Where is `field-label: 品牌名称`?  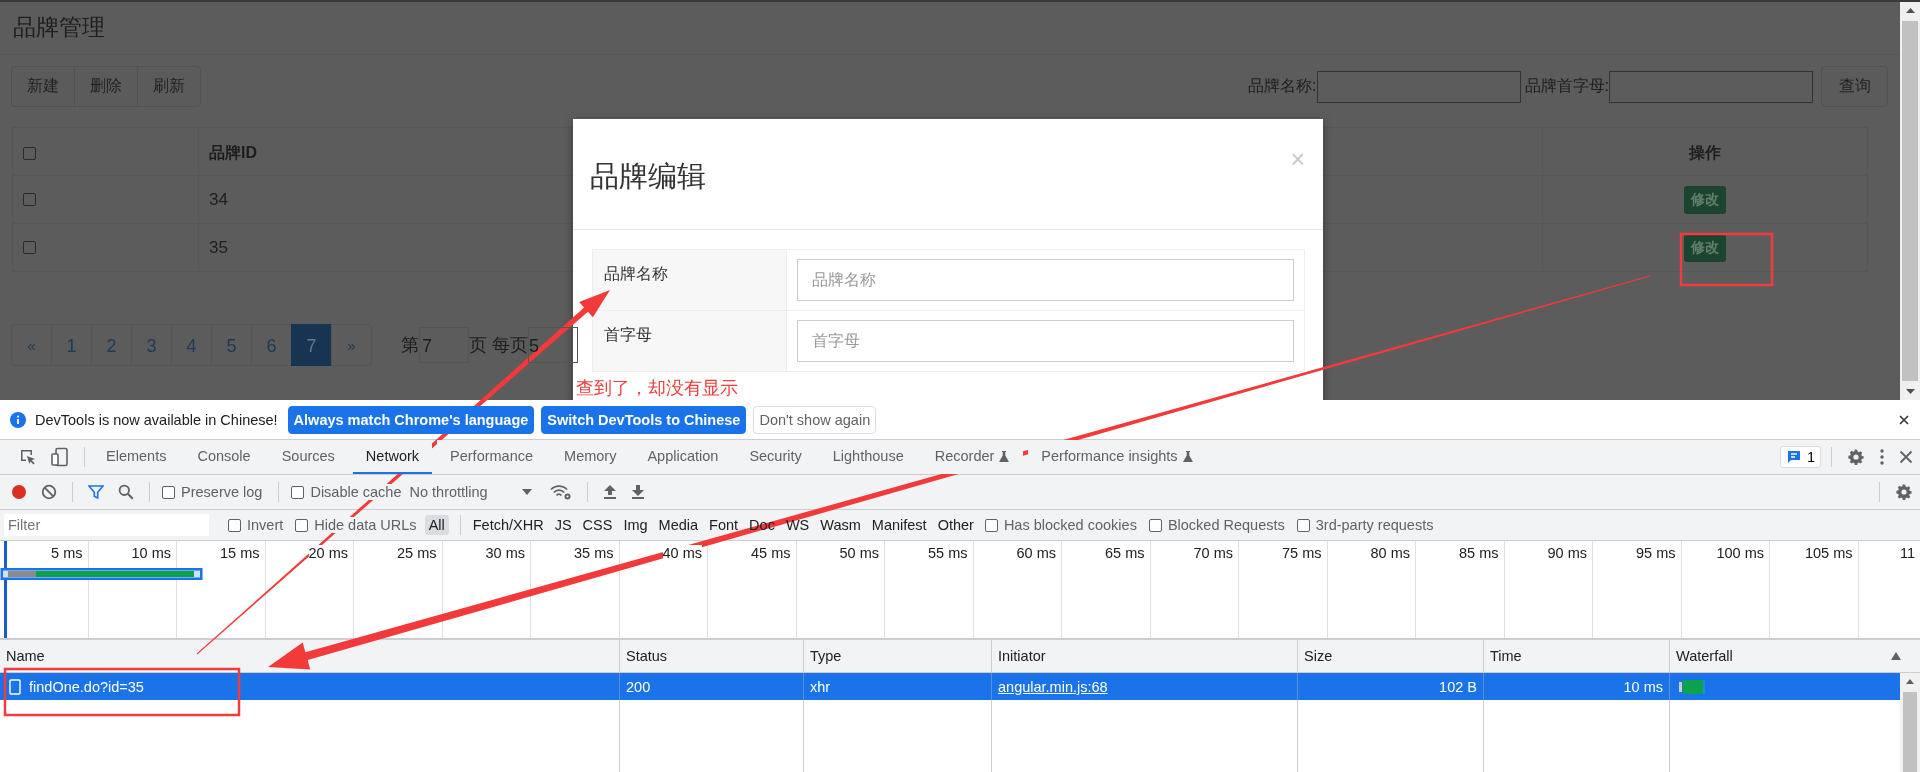
field-label: 品牌名称 is located at coordinates (690, 280).